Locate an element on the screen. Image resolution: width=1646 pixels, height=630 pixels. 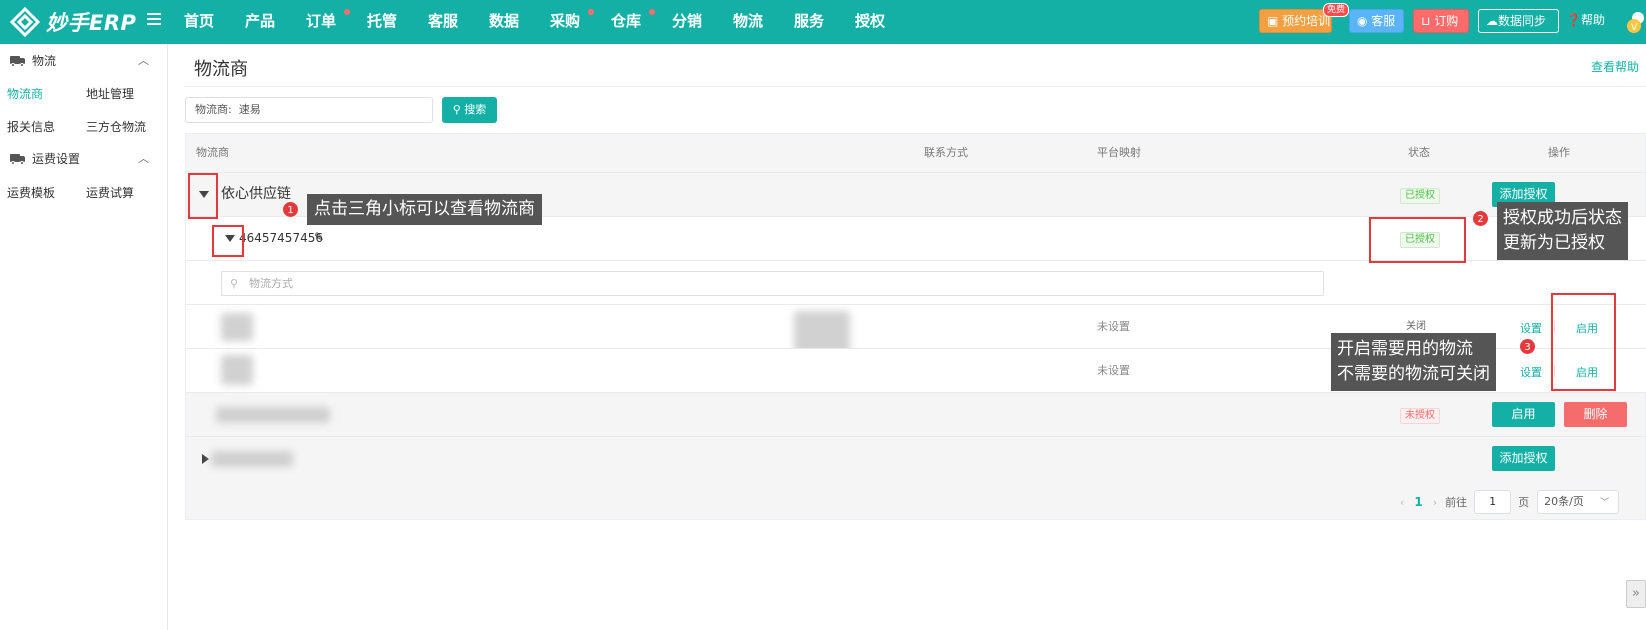
sidebar-group-label: 运费设置 is located at coordinates (56, 159).